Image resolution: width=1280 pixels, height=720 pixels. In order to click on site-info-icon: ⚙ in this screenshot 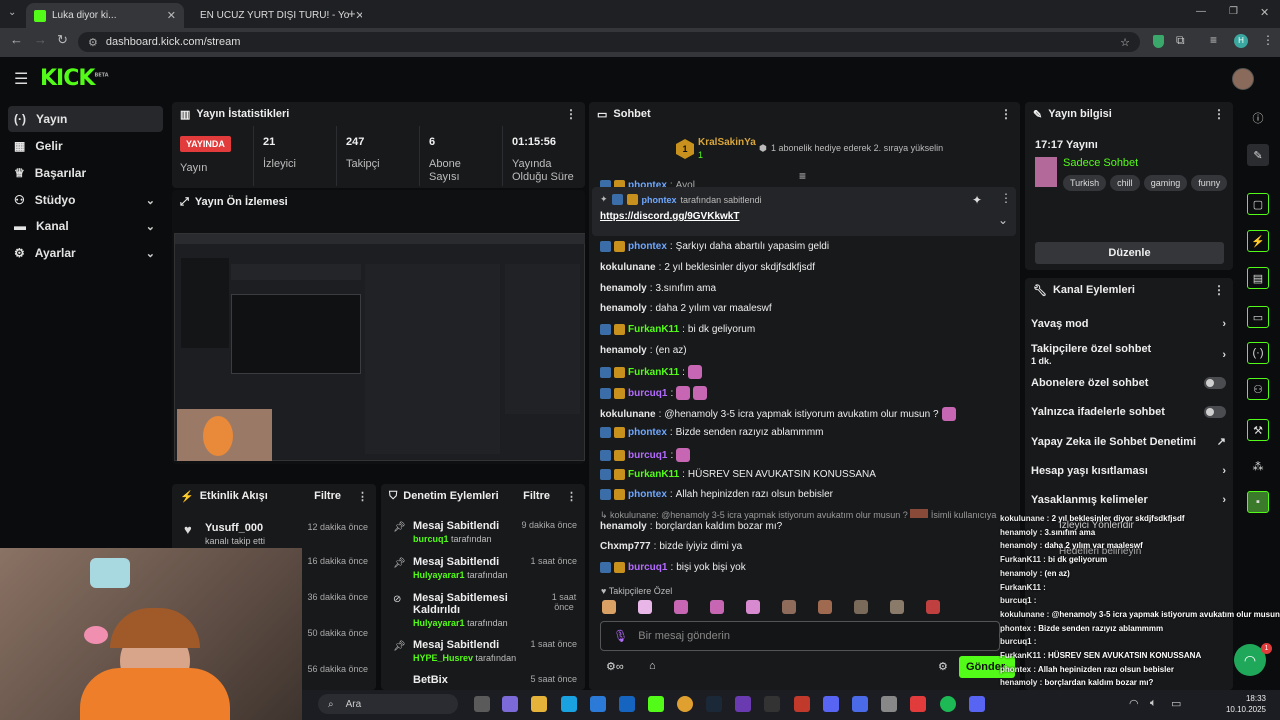, I will do `click(93, 42)`.